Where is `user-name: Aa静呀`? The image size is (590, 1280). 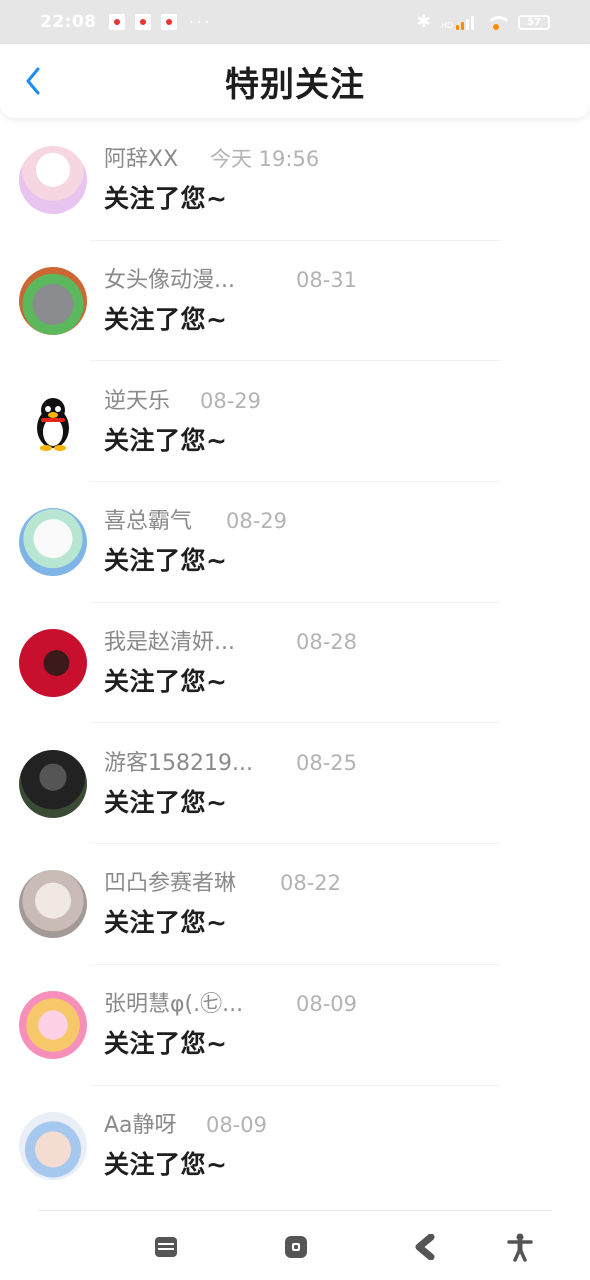
user-name: Aa静呀 is located at coordinates (140, 1125).